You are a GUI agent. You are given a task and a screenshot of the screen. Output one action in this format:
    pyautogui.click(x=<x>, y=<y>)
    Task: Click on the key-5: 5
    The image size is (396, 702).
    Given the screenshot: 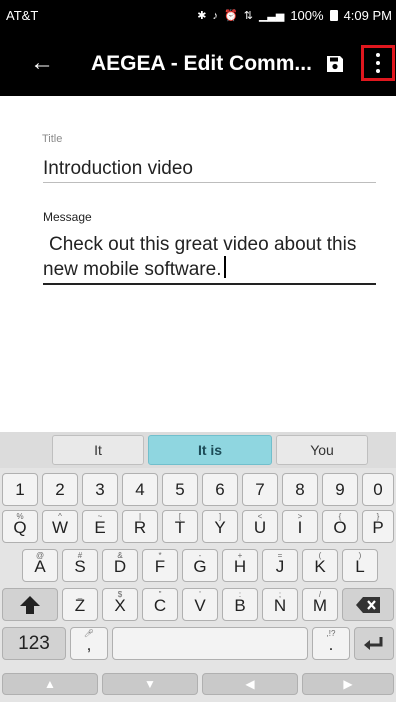 What is the action you would take?
    pyautogui.click(x=180, y=489)
    